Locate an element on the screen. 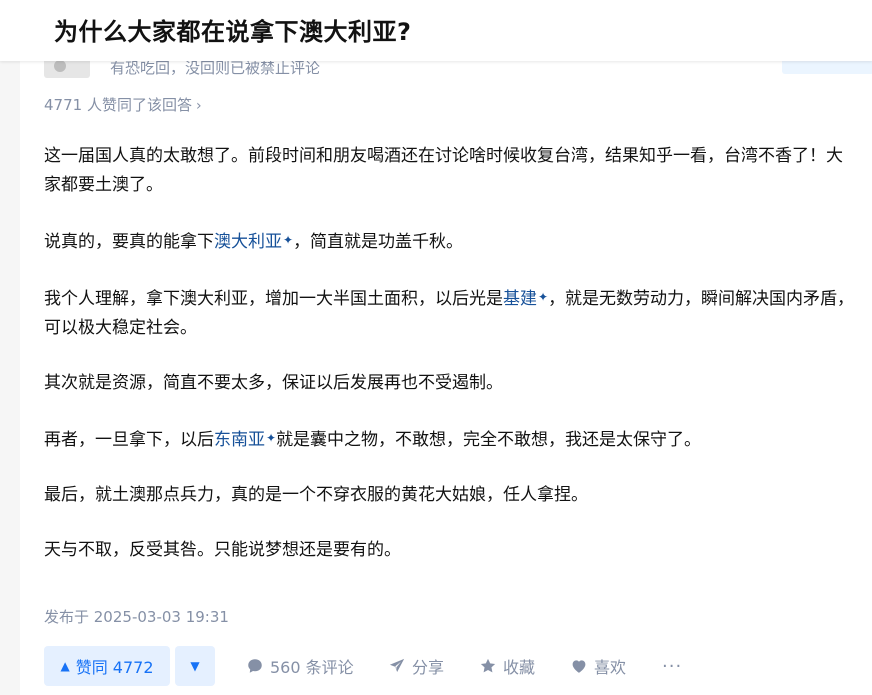  answer-paragraph: 其次就是资源，简直不要太多，保证以后发展再也不受遏制。 is located at coordinates (450, 383).